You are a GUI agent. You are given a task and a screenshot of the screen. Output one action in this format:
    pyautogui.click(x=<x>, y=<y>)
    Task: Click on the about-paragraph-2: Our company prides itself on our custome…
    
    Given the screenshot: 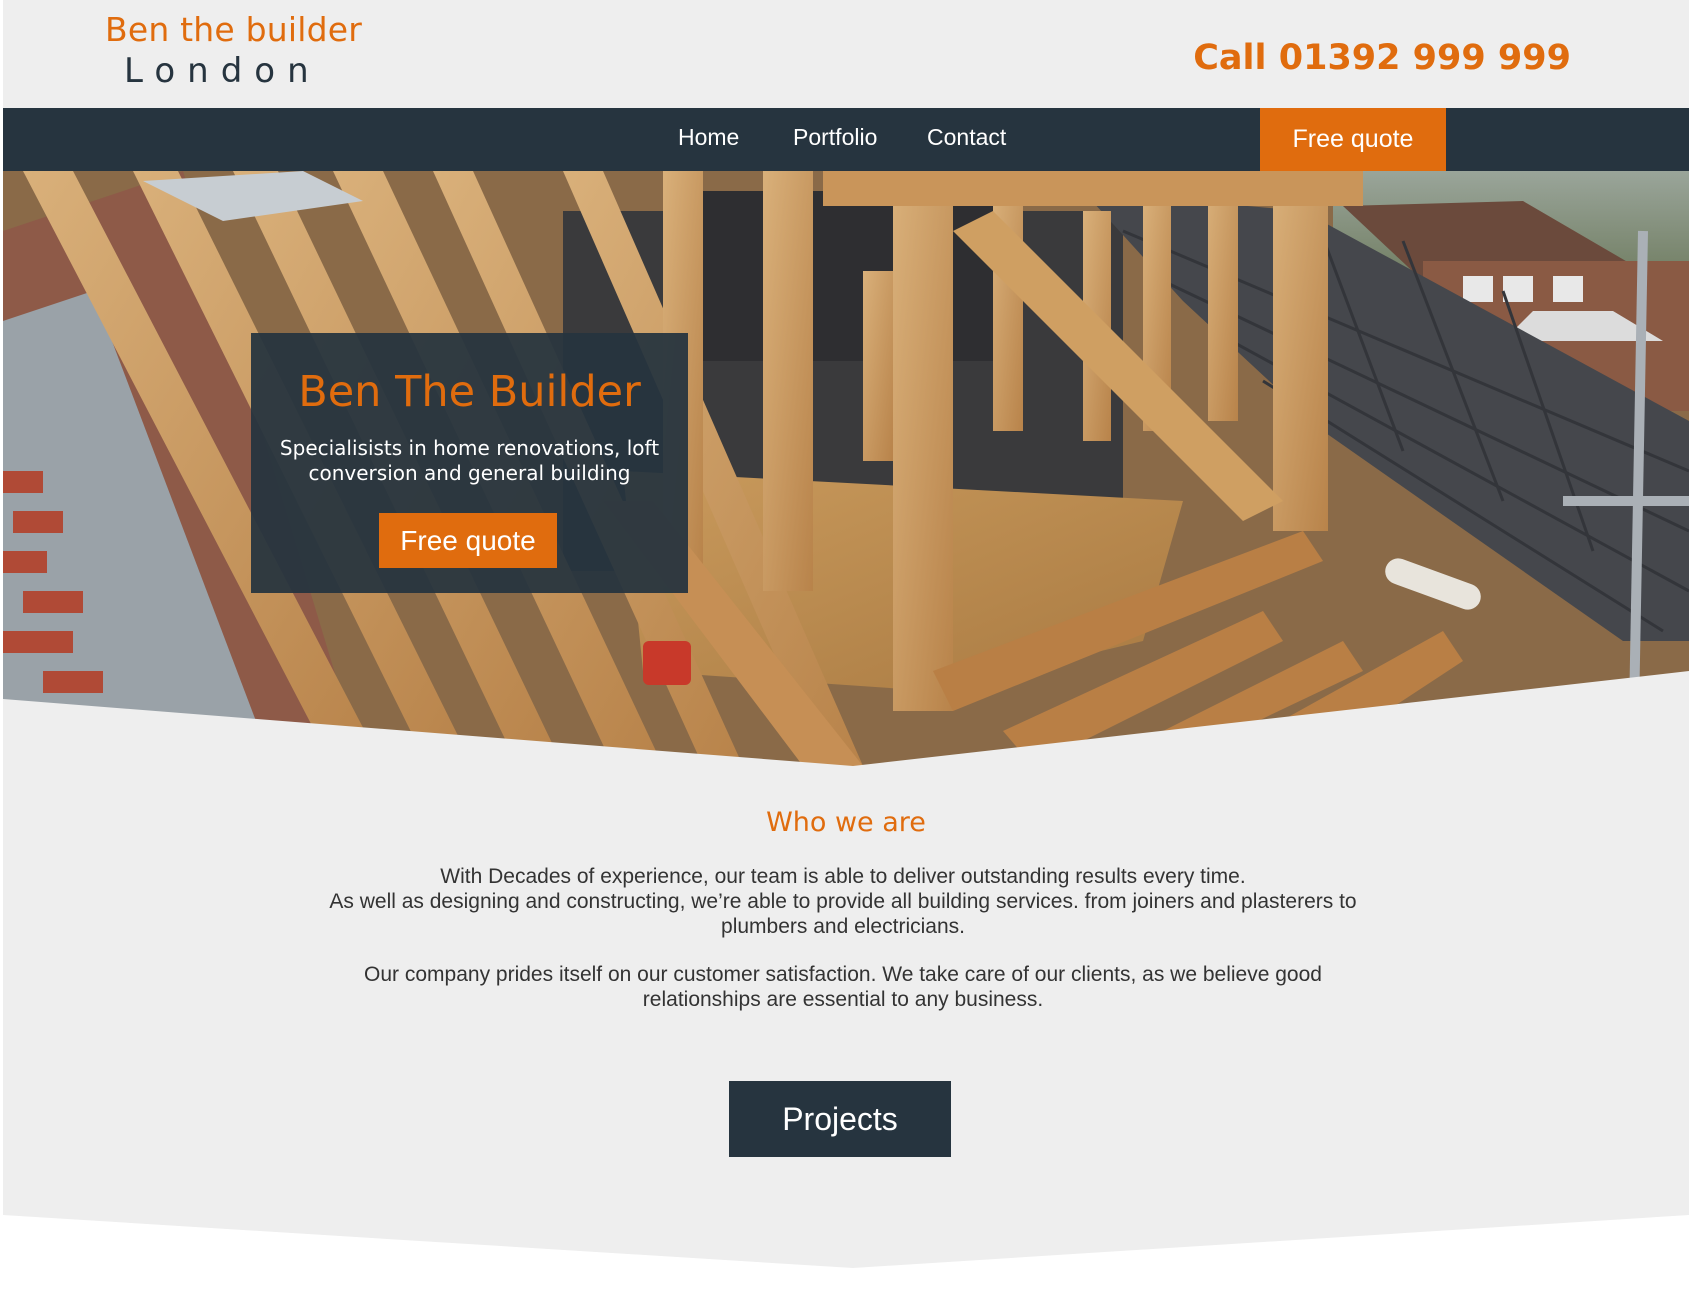 What is the action you would take?
    pyautogui.click(x=843, y=987)
    